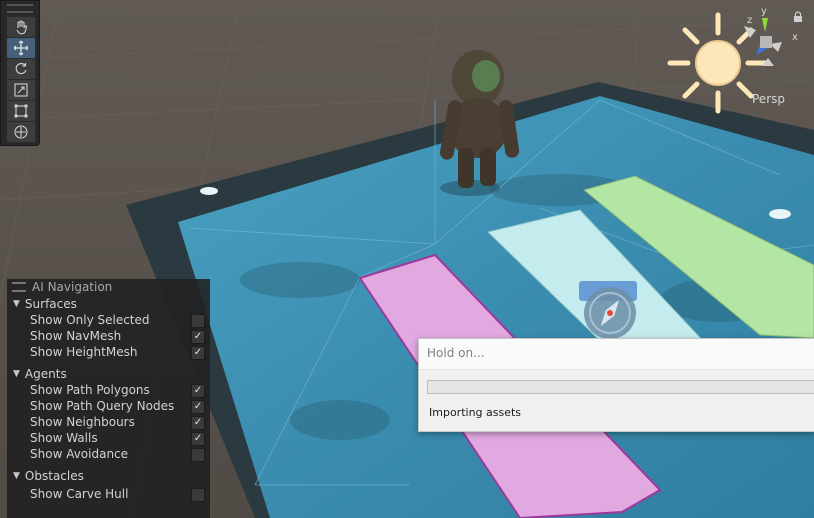 The image size is (814, 518). I want to click on option-label: Show HeightMesh, so click(84, 352).